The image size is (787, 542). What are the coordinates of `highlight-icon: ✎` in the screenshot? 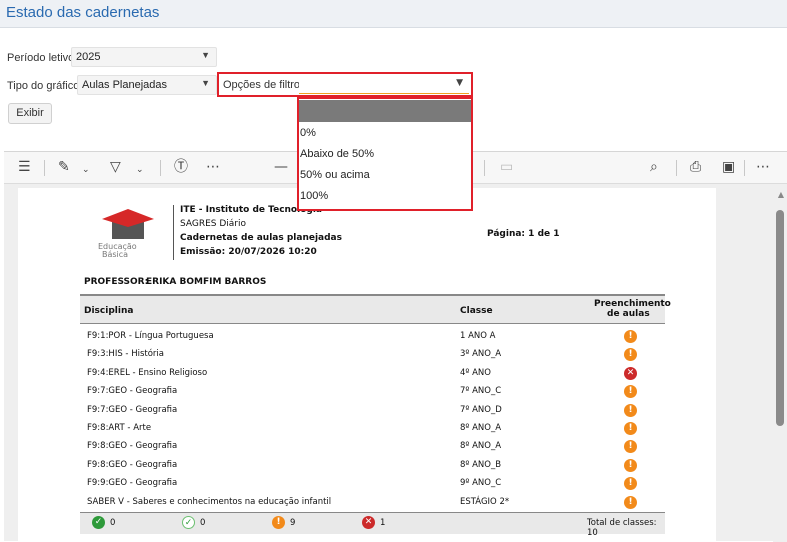 It's located at (64, 167).